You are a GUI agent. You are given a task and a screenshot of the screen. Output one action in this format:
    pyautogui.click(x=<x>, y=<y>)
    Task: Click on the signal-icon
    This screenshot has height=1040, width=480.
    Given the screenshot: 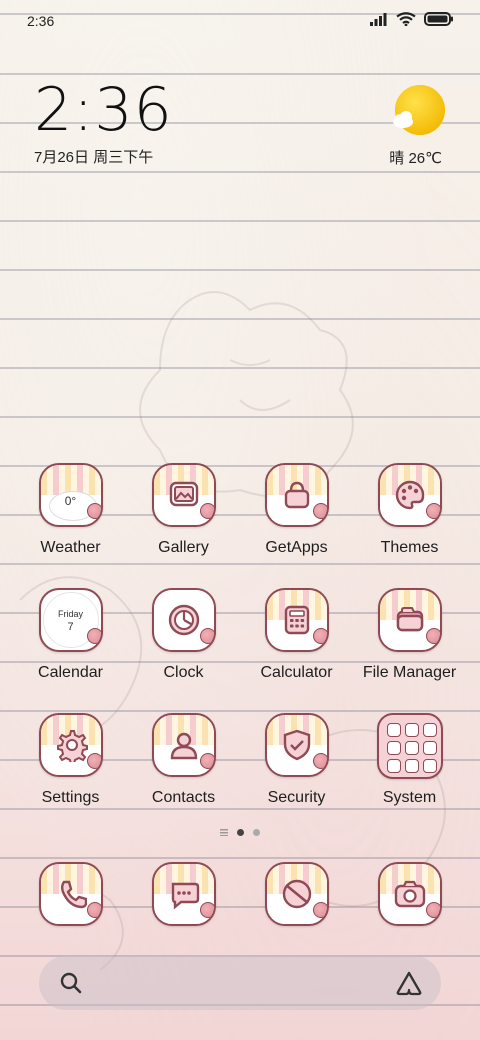 What is the action you would take?
    pyautogui.click(x=378, y=19)
    